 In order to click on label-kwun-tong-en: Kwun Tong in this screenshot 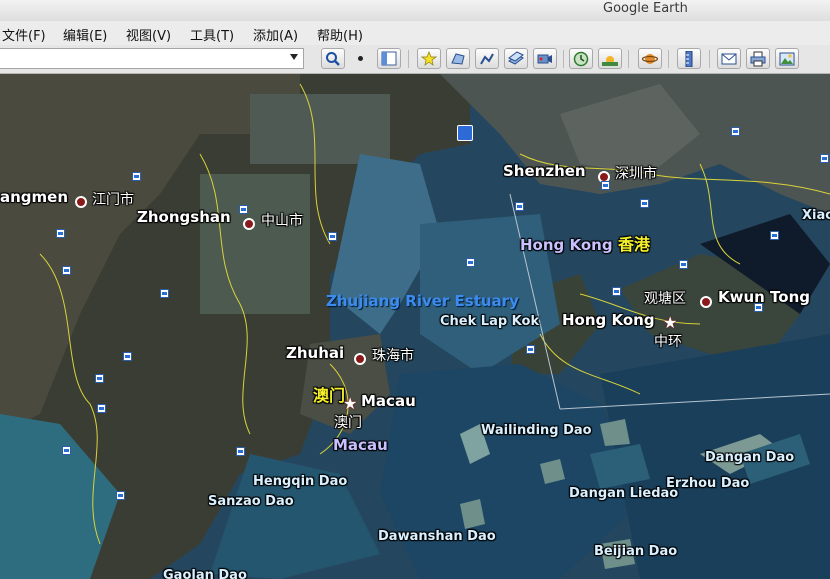, I will do `click(764, 297)`.